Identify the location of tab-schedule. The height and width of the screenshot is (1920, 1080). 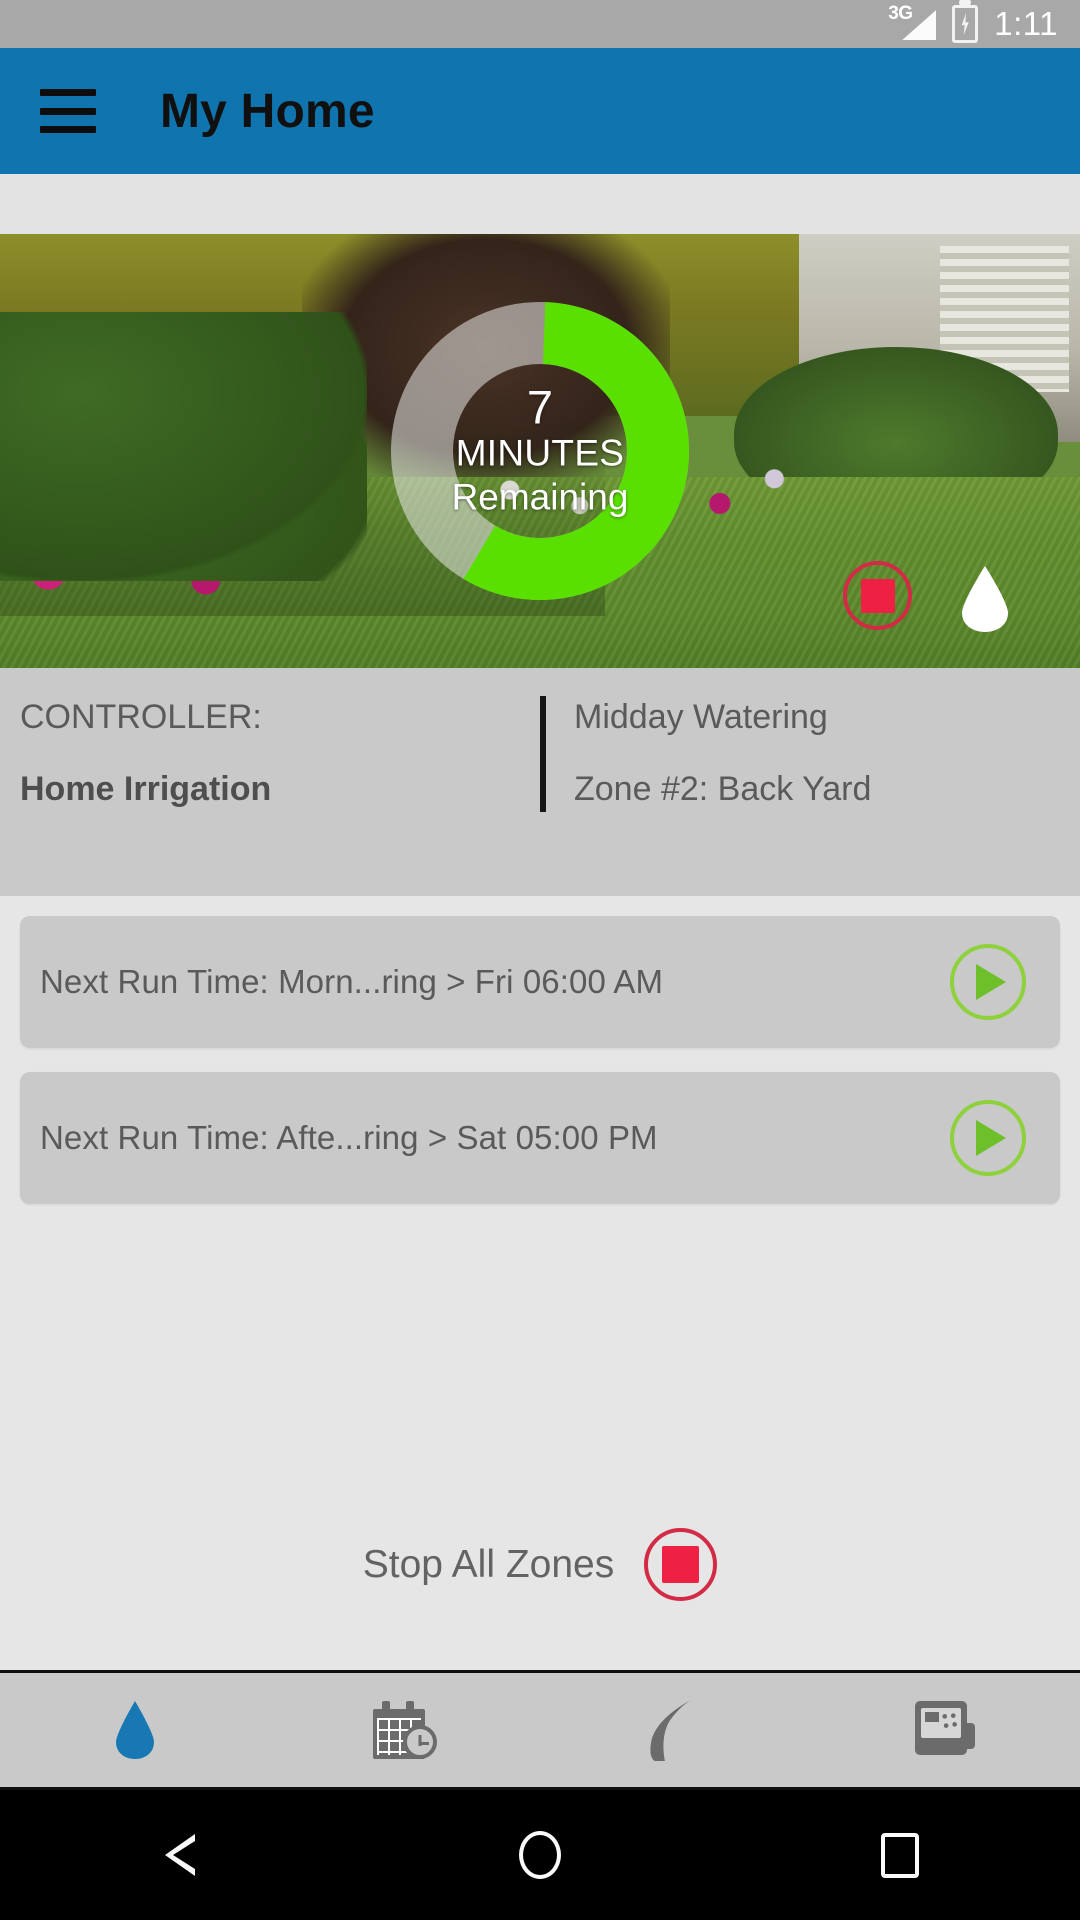
(405, 1730).